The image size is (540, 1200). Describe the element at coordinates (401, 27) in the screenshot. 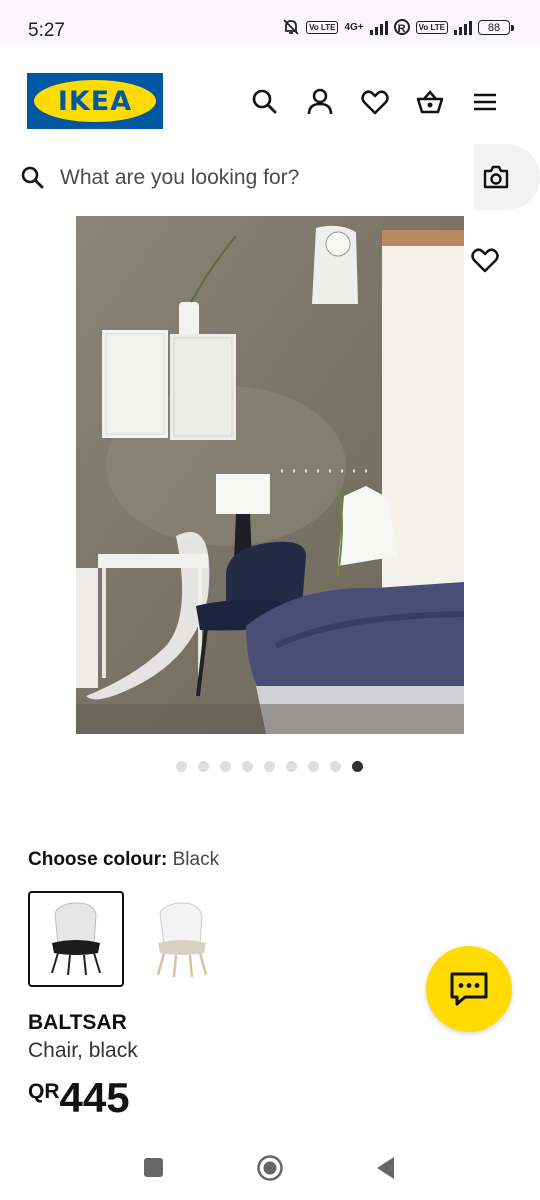

I see `roaming-icon: R` at that location.